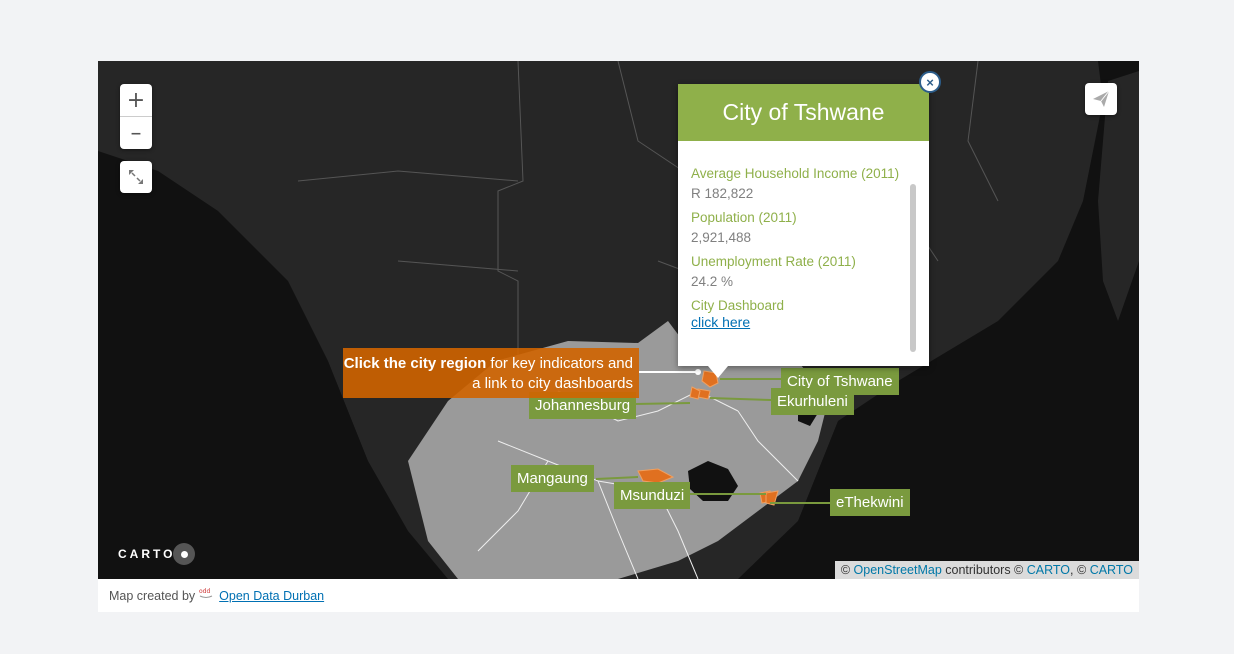  Describe the element at coordinates (913, 268) in the screenshot. I see `popup-scrollbar` at that location.